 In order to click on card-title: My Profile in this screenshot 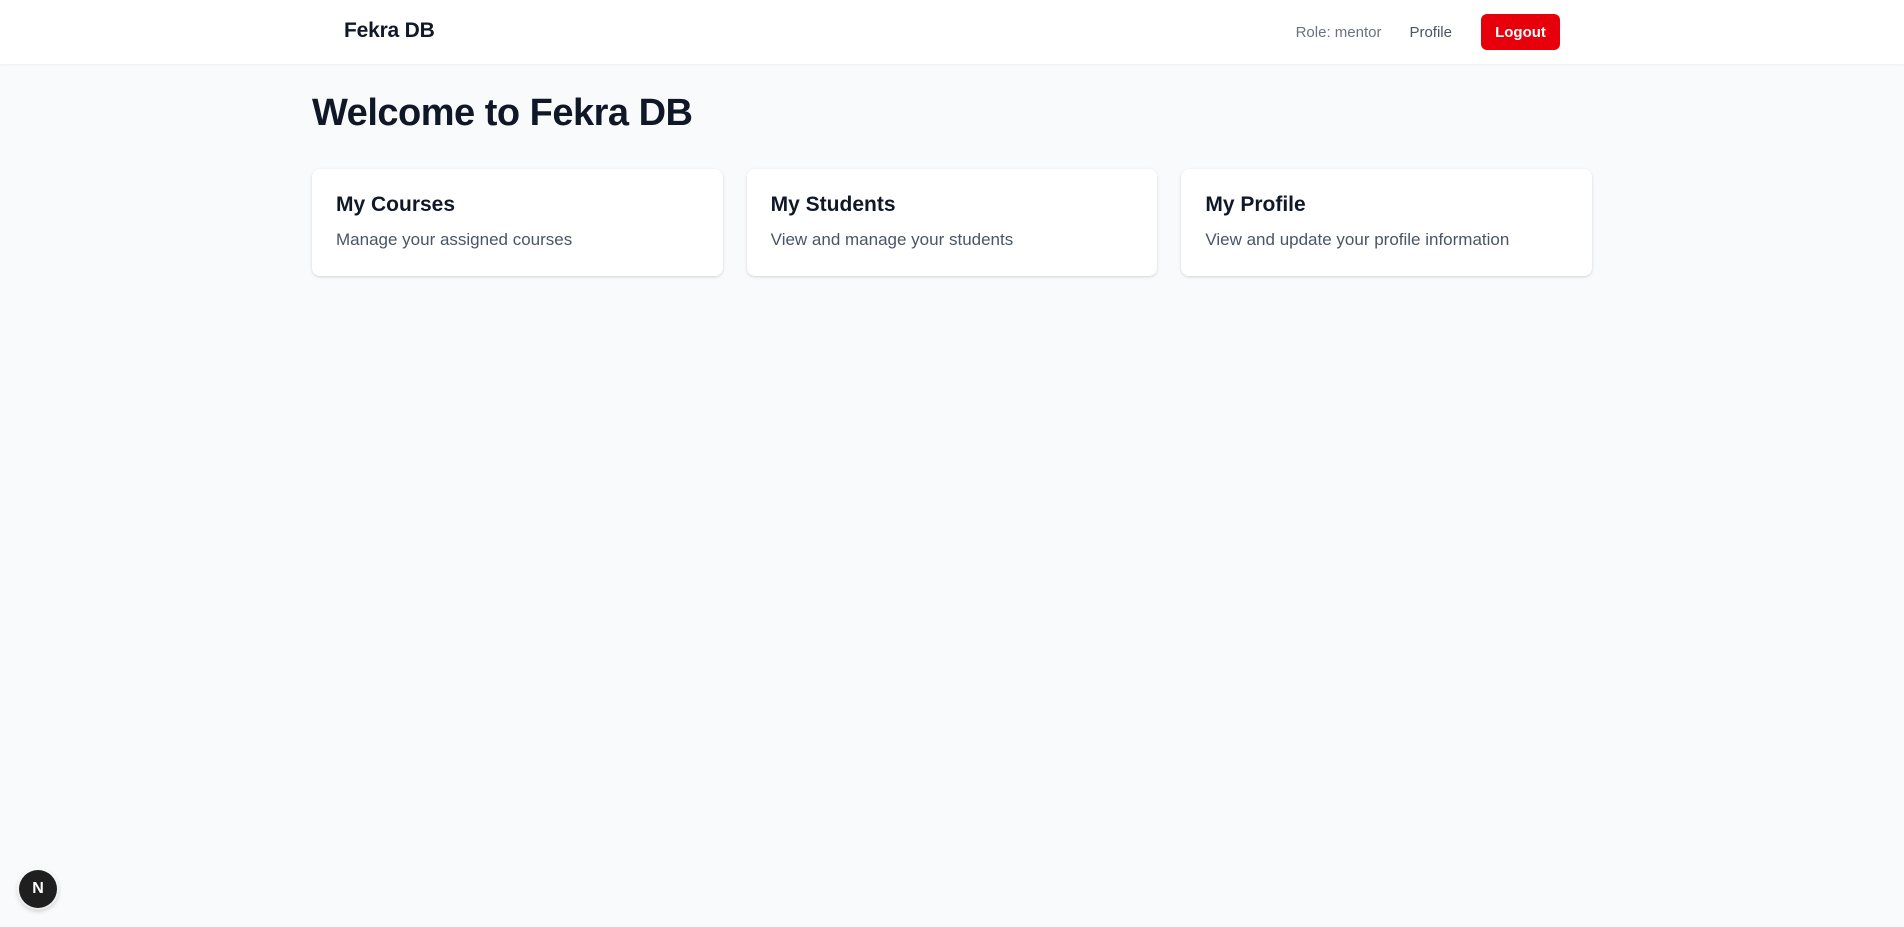, I will do `click(1255, 204)`.